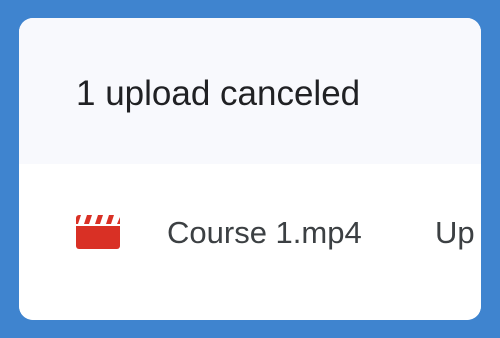 The image size is (500, 338). Describe the element at coordinates (455, 232) in the screenshot. I see `upload-status-text: Up` at that location.